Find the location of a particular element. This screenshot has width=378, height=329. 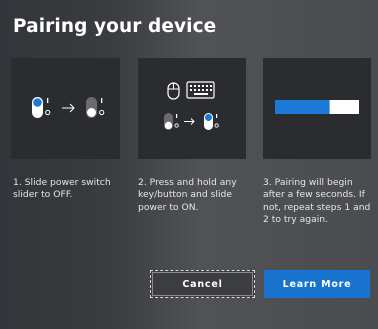

mouse-icon is located at coordinates (173, 91).